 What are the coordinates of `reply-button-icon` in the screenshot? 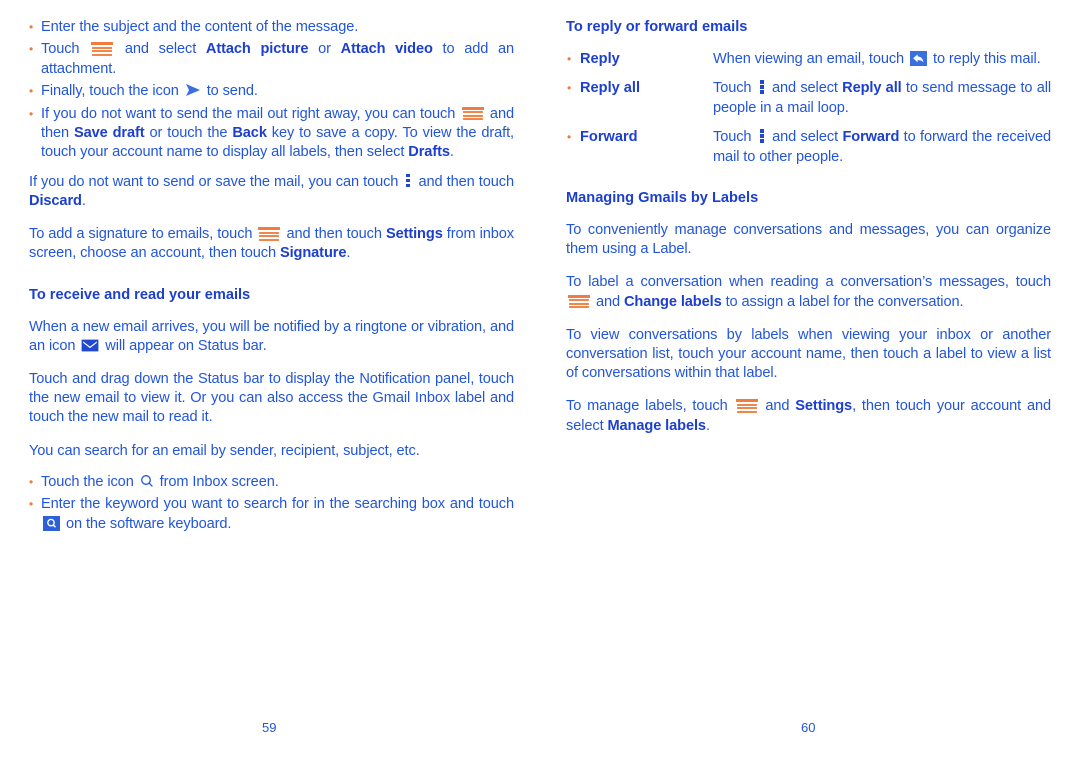 It's located at (919, 58).